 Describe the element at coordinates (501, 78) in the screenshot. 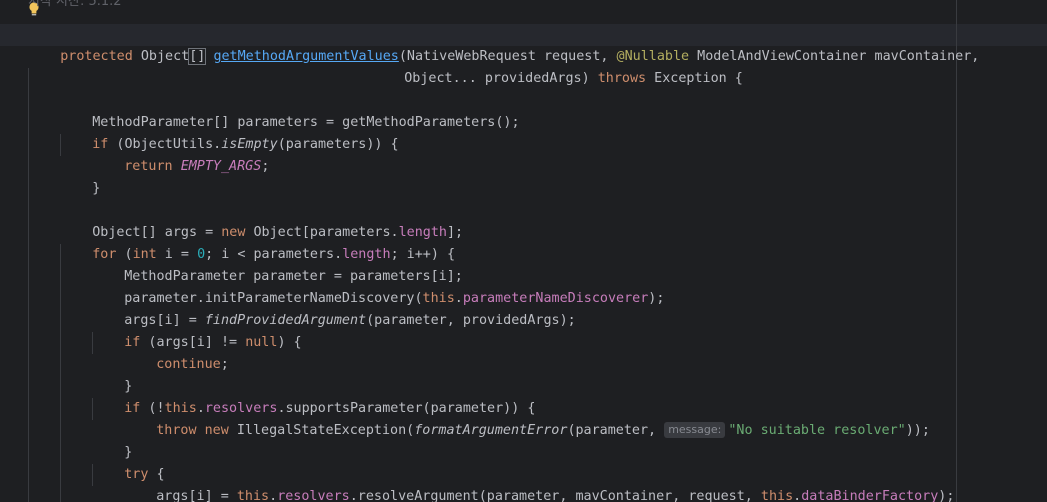

I see `code-token: Object... providedArgs)` at that location.